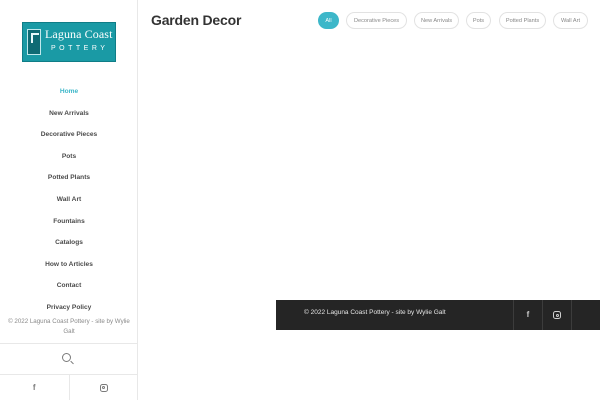 This screenshot has height=400, width=600. What do you see at coordinates (34, 42) in the screenshot?
I see `logo-emblem-icon` at bounding box center [34, 42].